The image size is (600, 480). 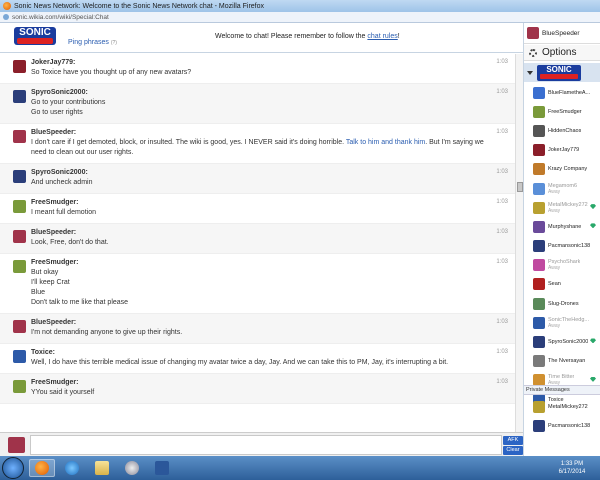 I want to click on options-label: Options, so click(x=559, y=52).